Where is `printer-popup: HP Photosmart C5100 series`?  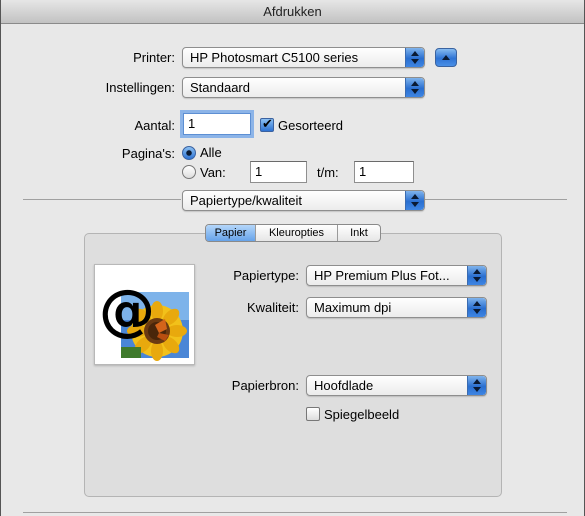 printer-popup: HP Photosmart C5100 series is located at coordinates (303, 57).